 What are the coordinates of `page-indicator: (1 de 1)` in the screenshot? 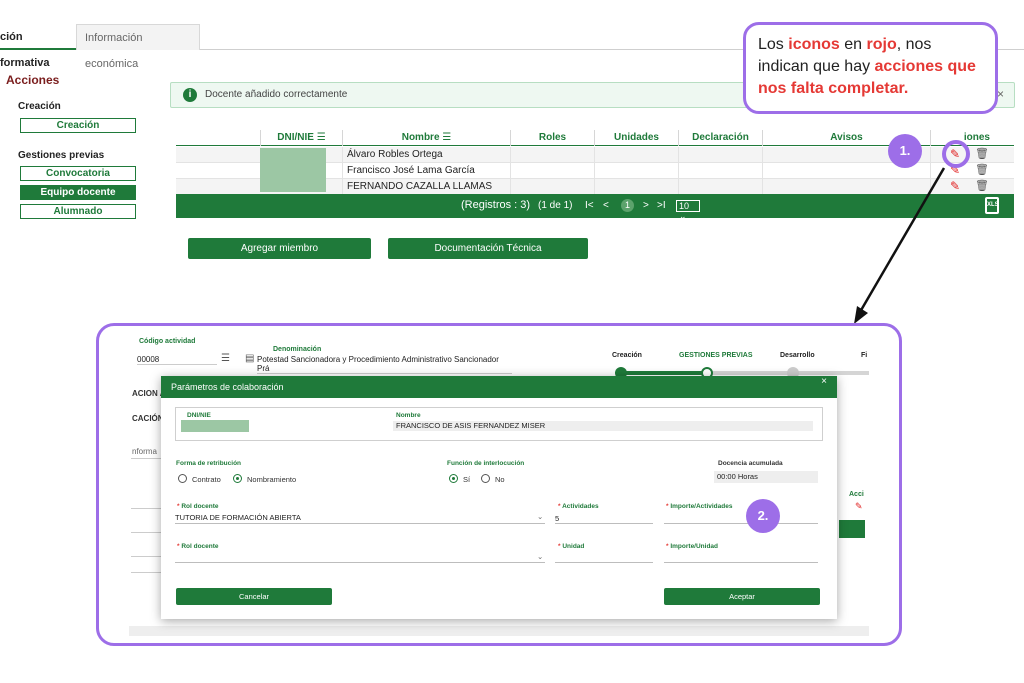 It's located at (555, 205).